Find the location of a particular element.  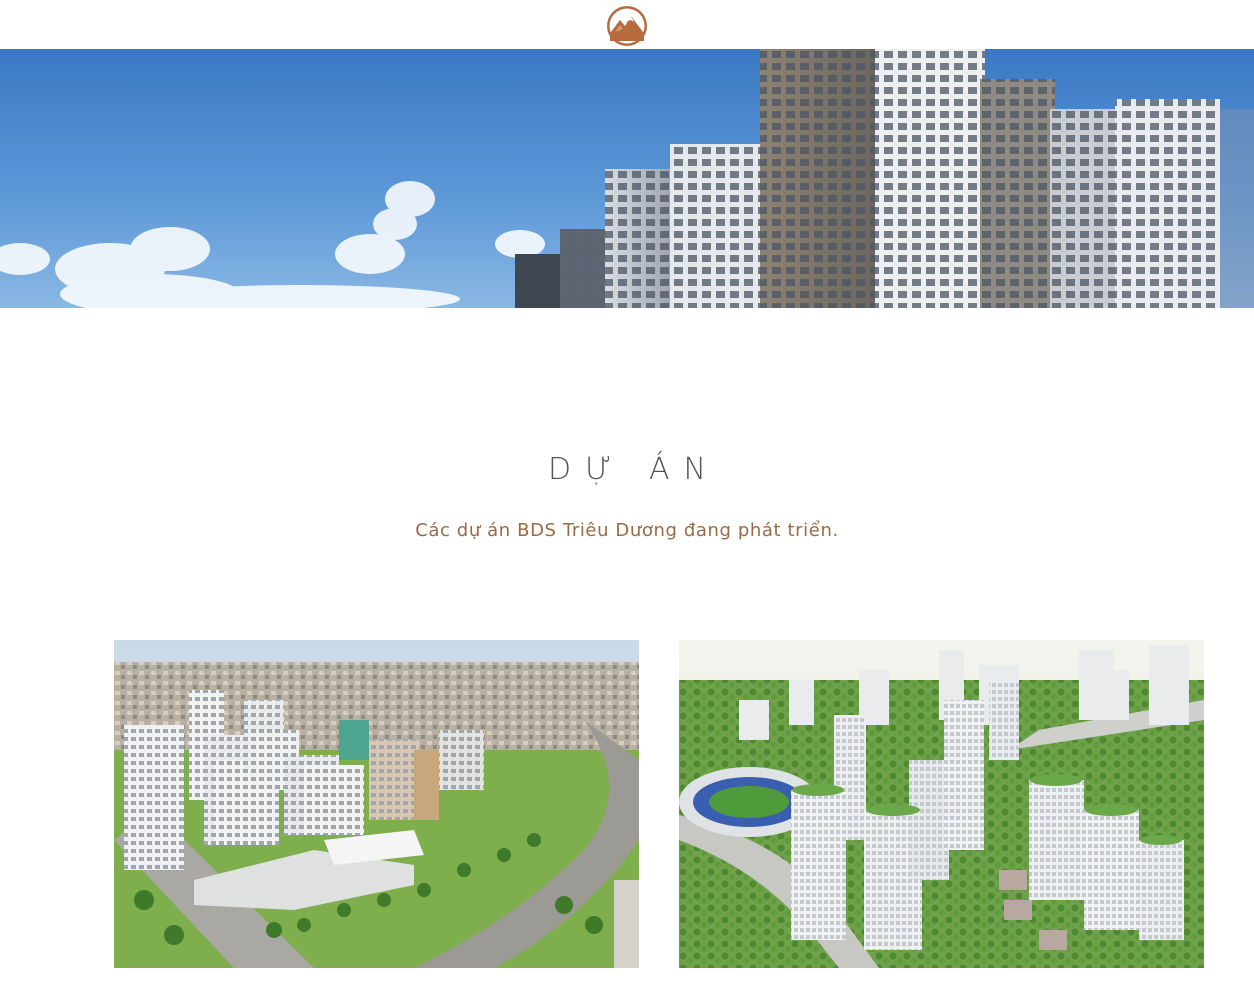

section-title: DỰ ÁN is located at coordinates (634, 469).